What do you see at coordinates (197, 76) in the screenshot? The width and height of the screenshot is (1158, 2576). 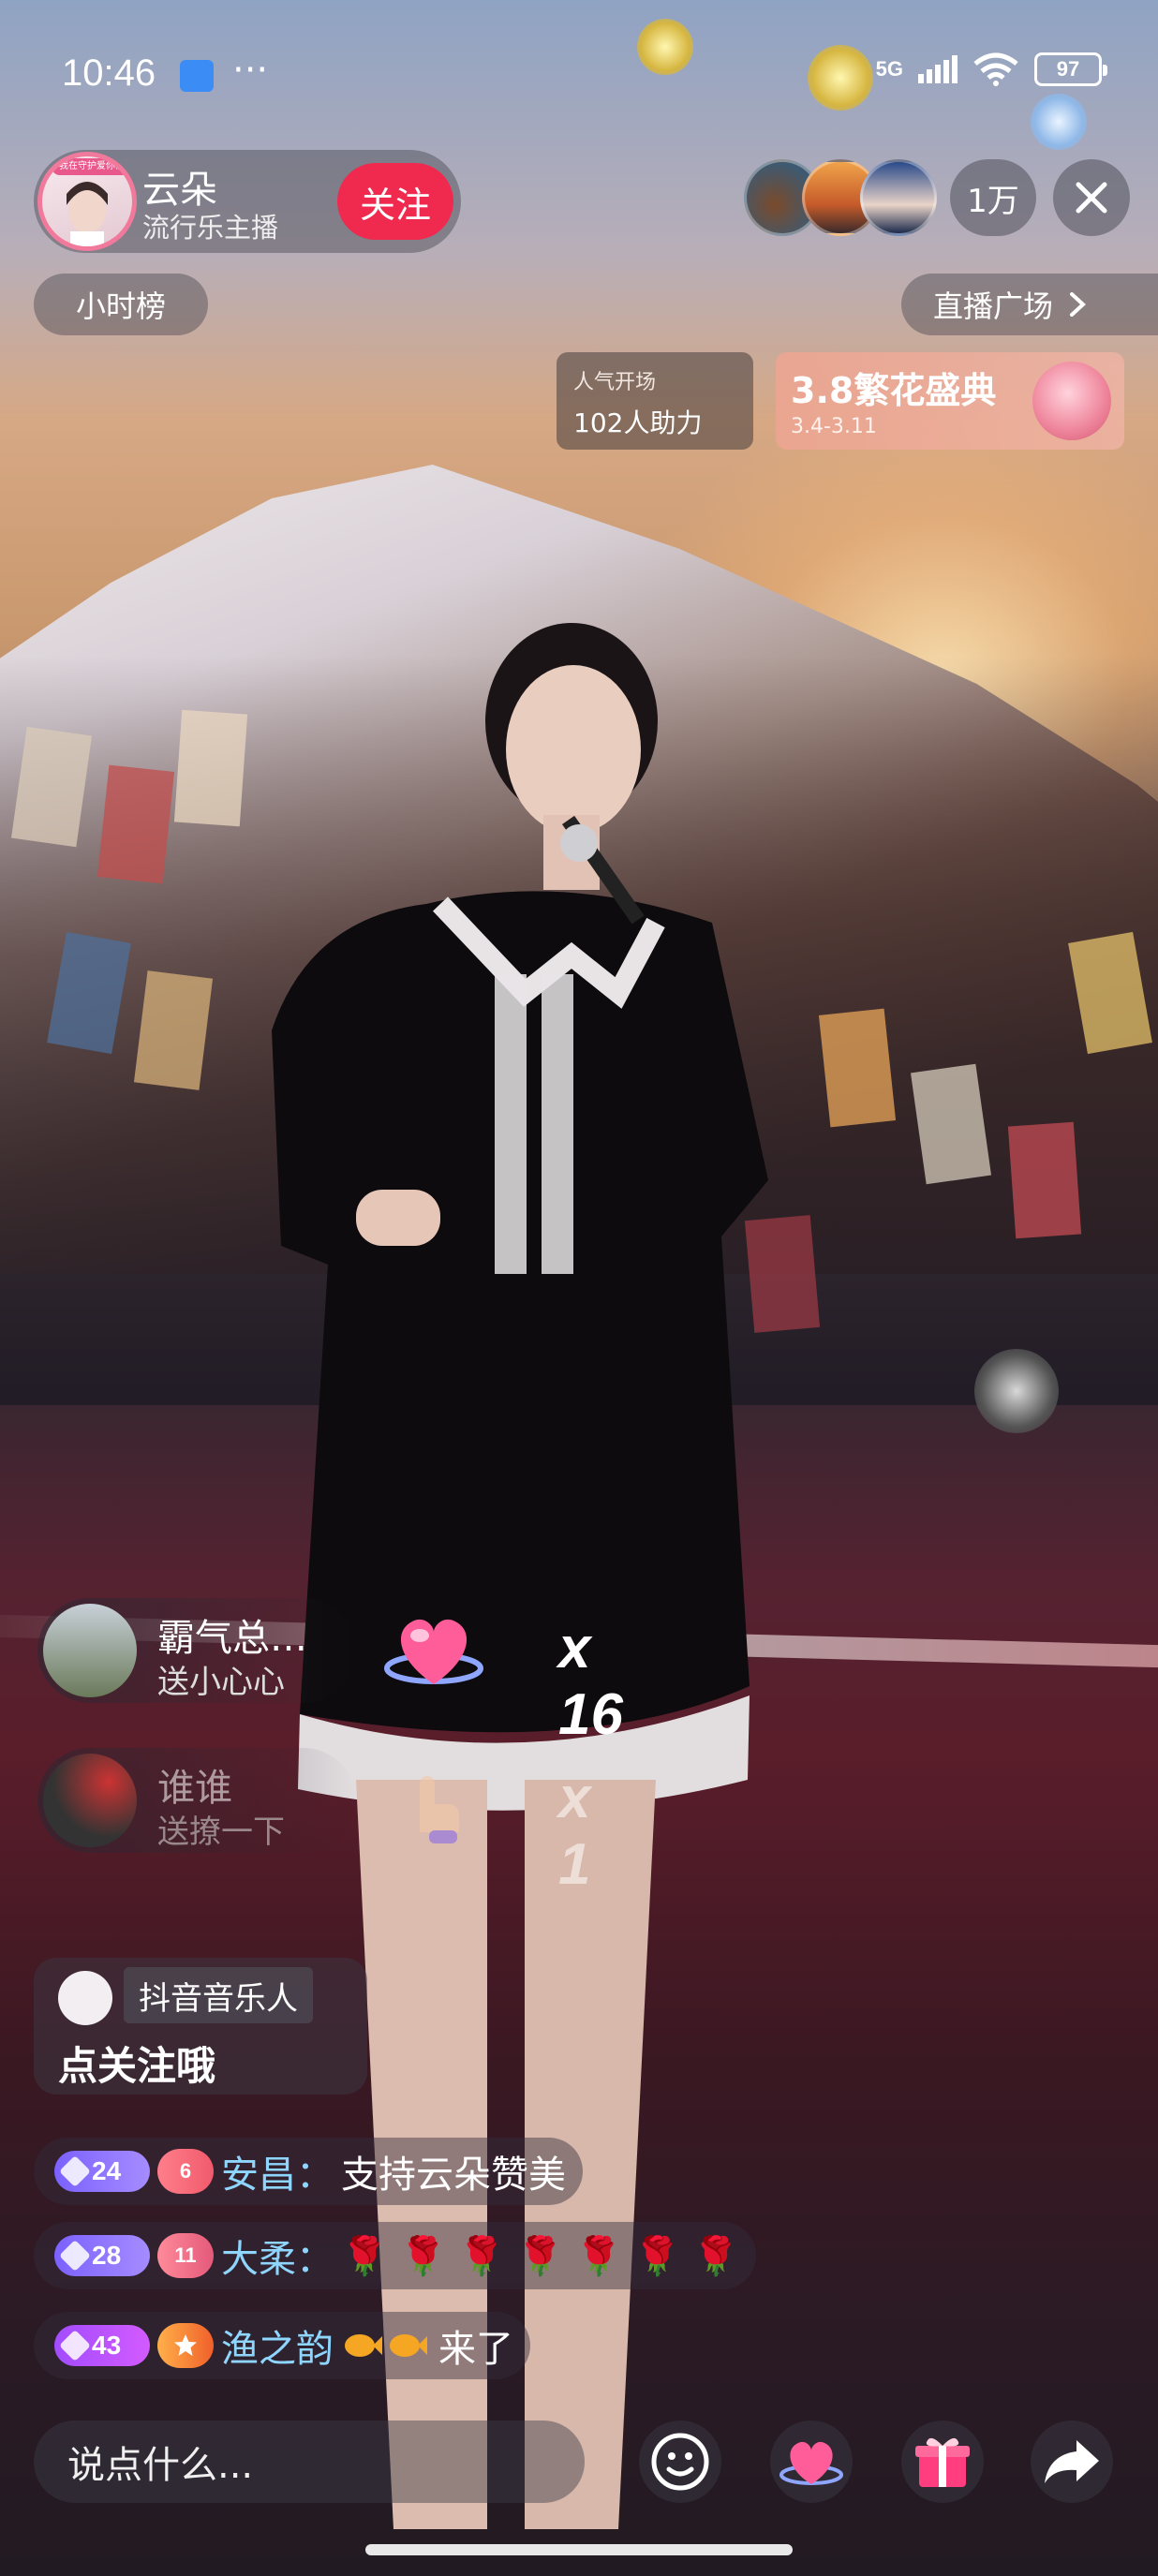 I see `notification-app-icon` at bounding box center [197, 76].